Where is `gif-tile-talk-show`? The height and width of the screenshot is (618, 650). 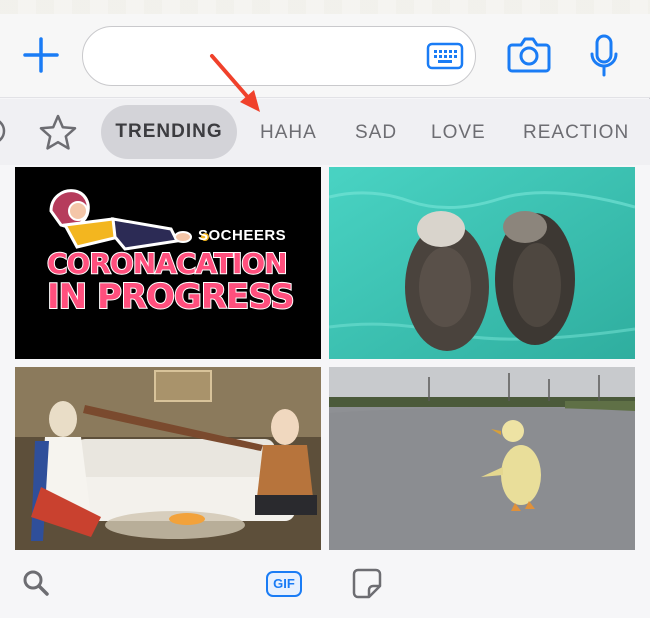 gif-tile-talk-show is located at coordinates (168, 458).